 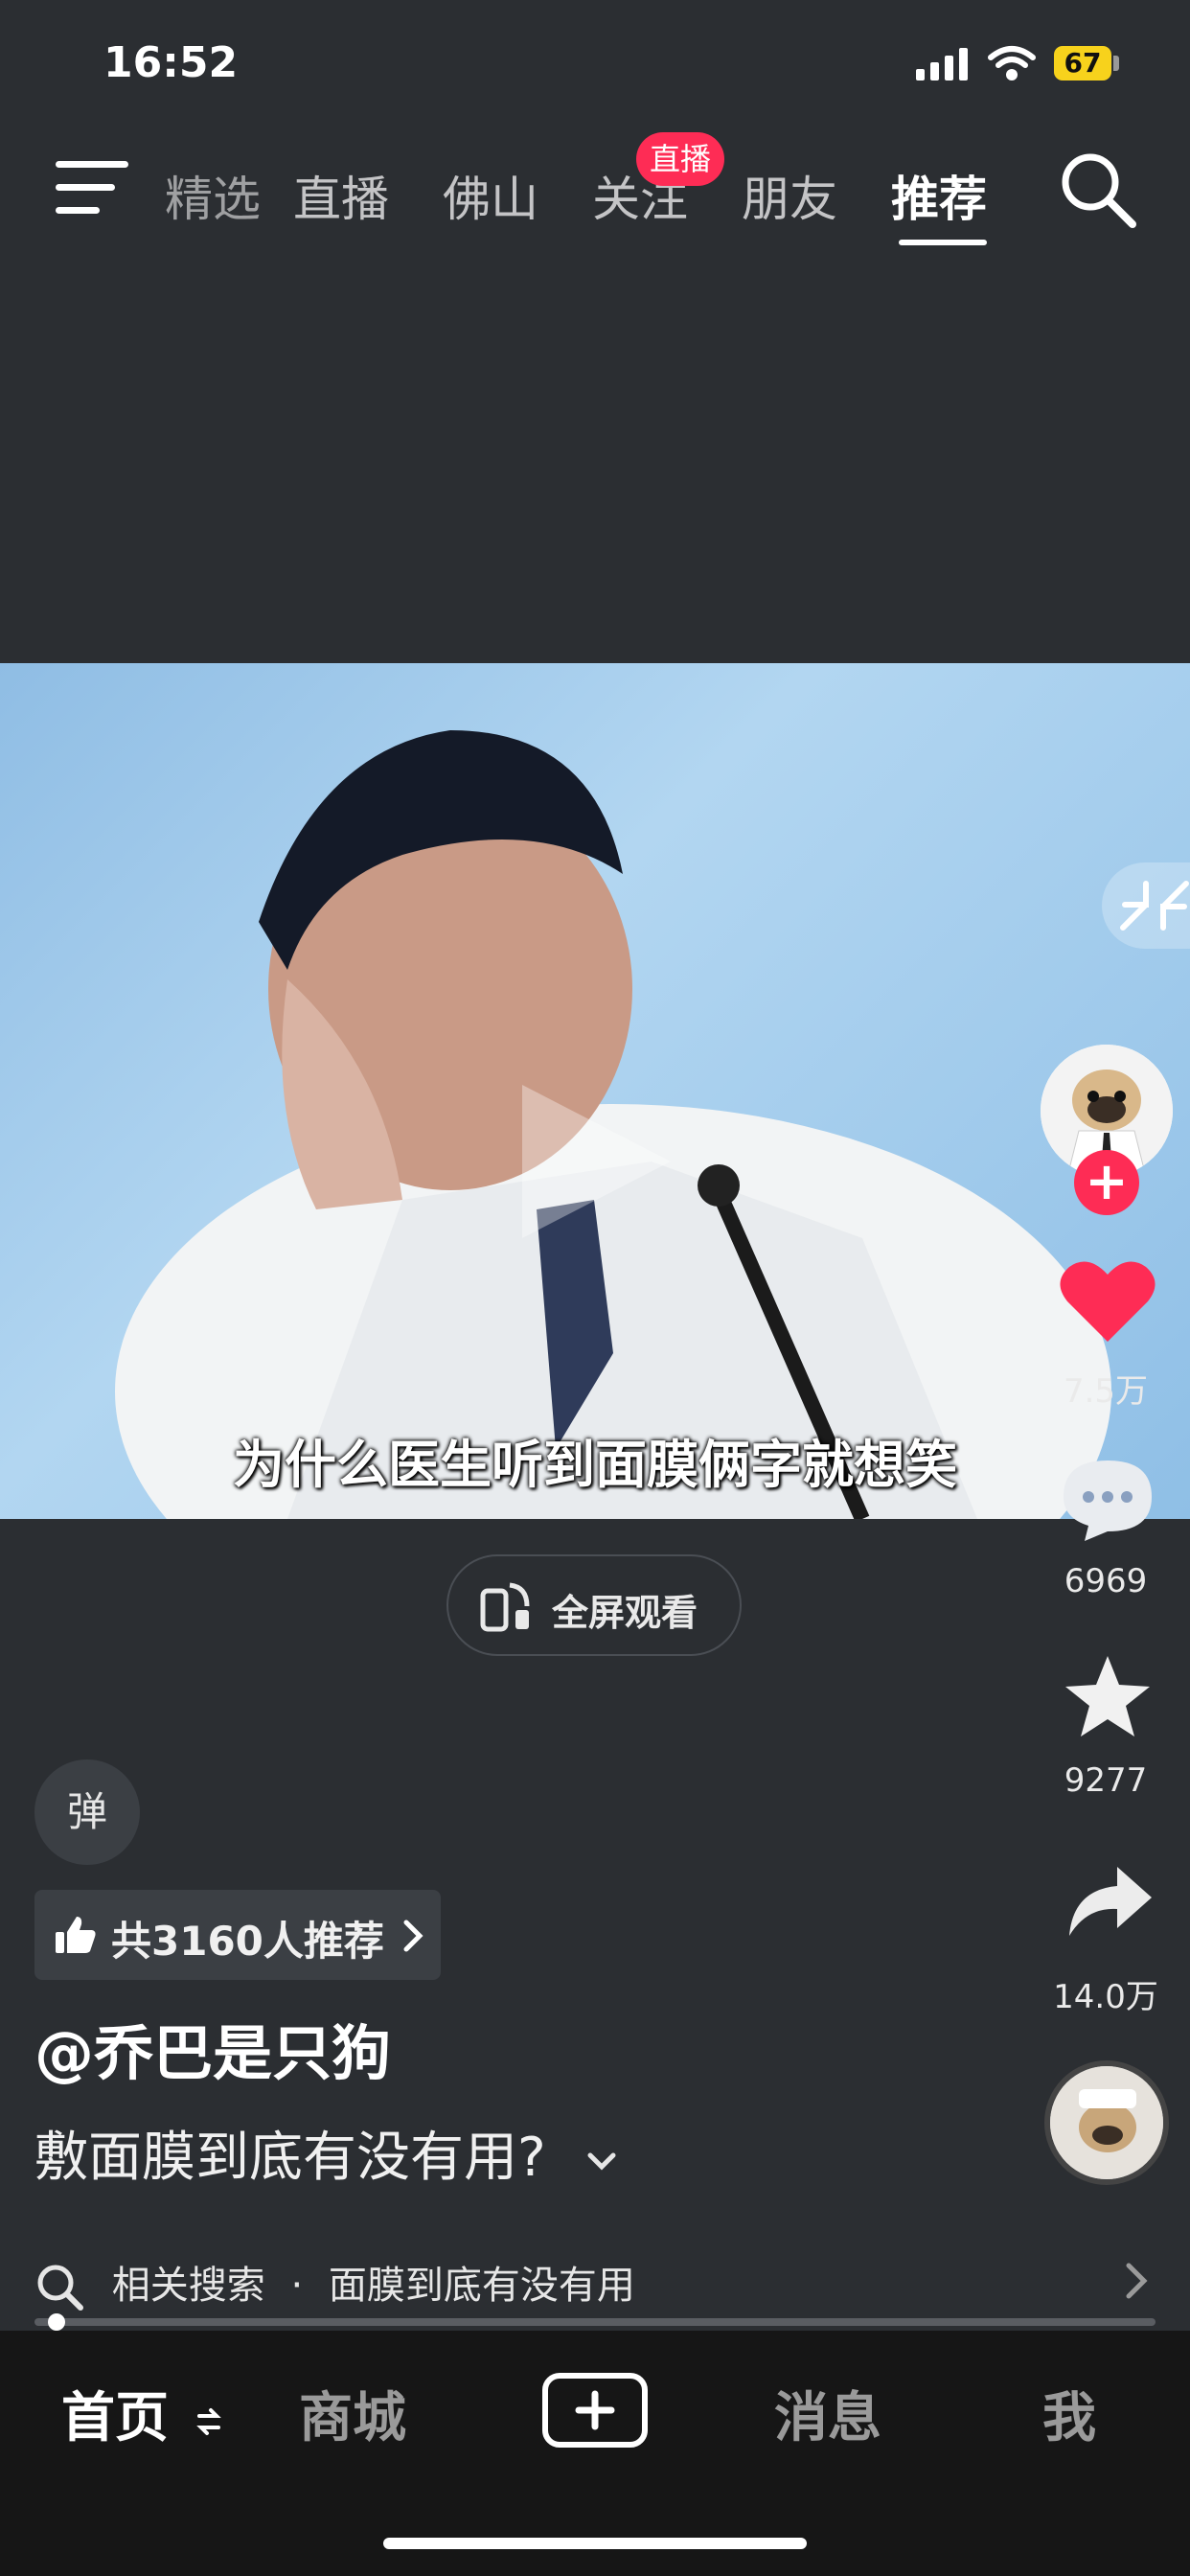 I want to click on nav-home: 首页, so click(x=141, y=2413).